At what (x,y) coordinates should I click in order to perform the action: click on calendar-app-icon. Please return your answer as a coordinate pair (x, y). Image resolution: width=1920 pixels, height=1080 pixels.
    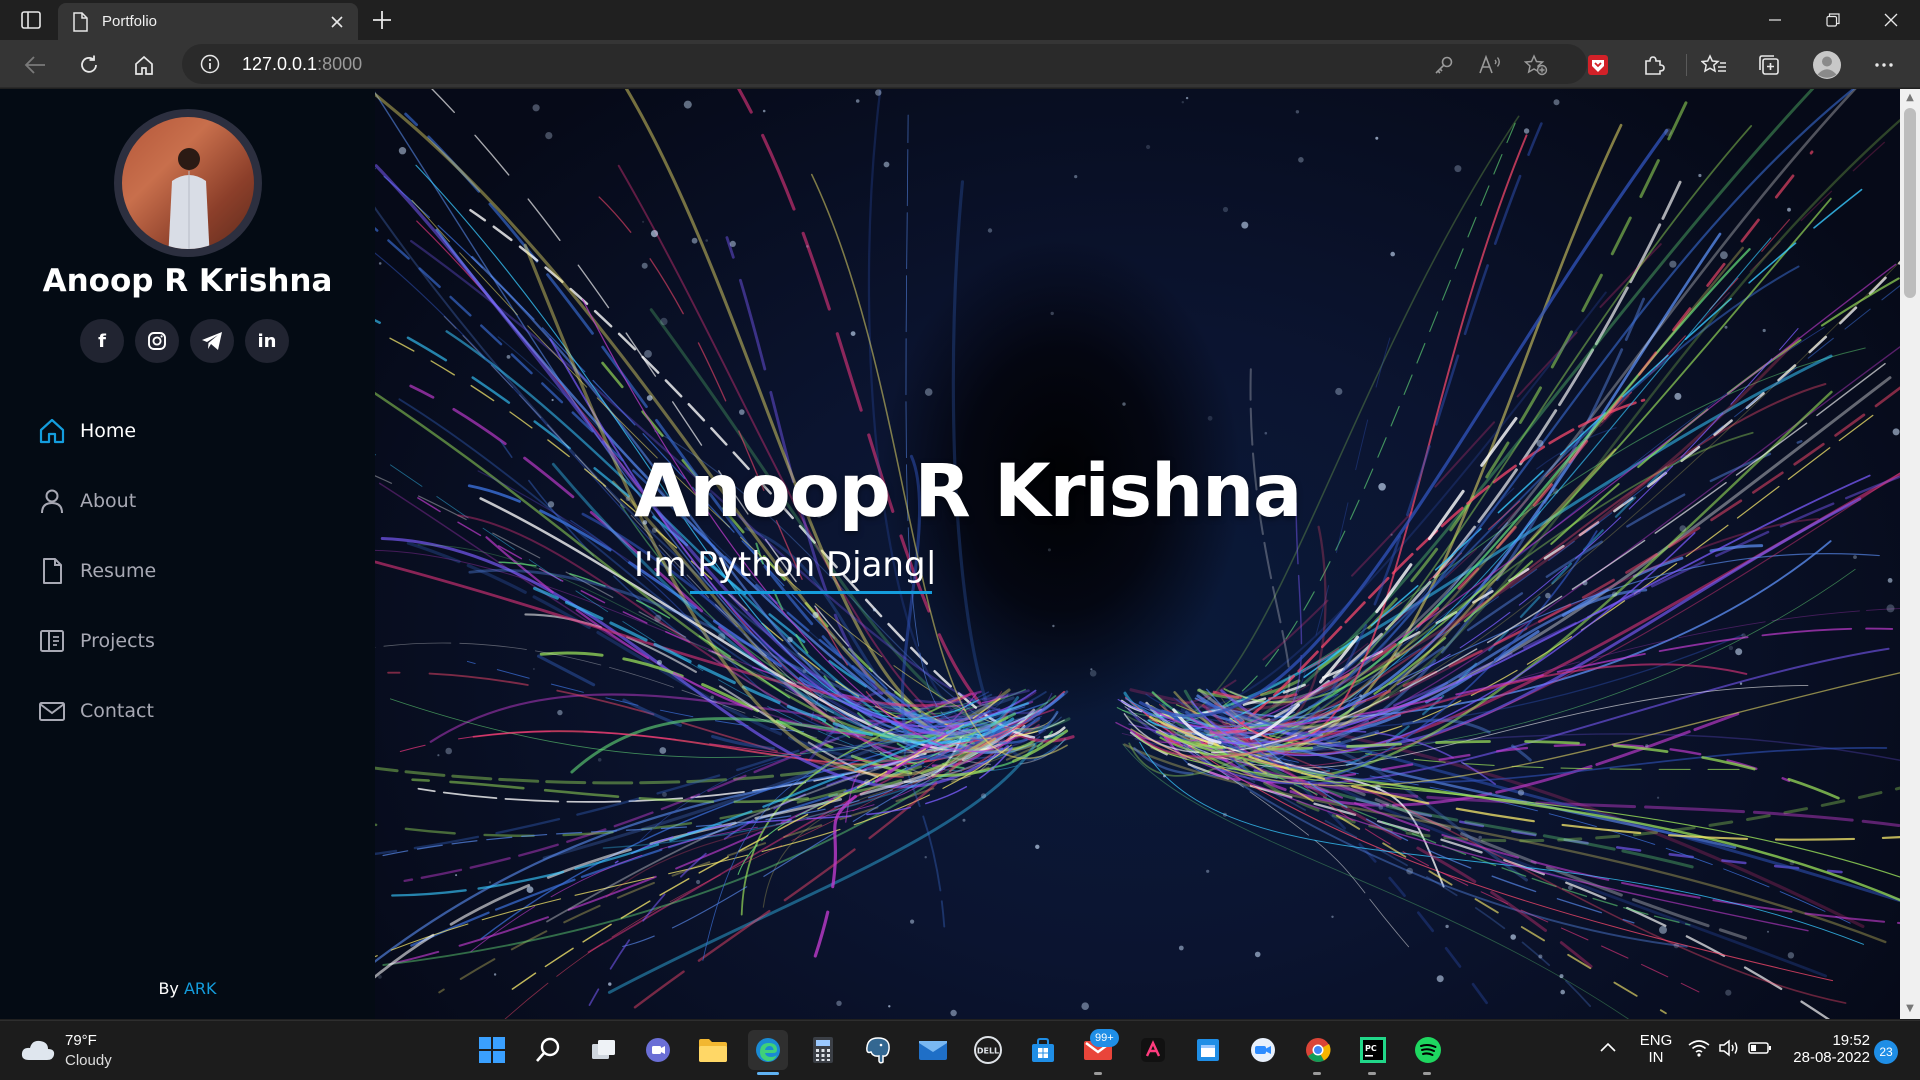
    Looking at the image, I should click on (1208, 1050).